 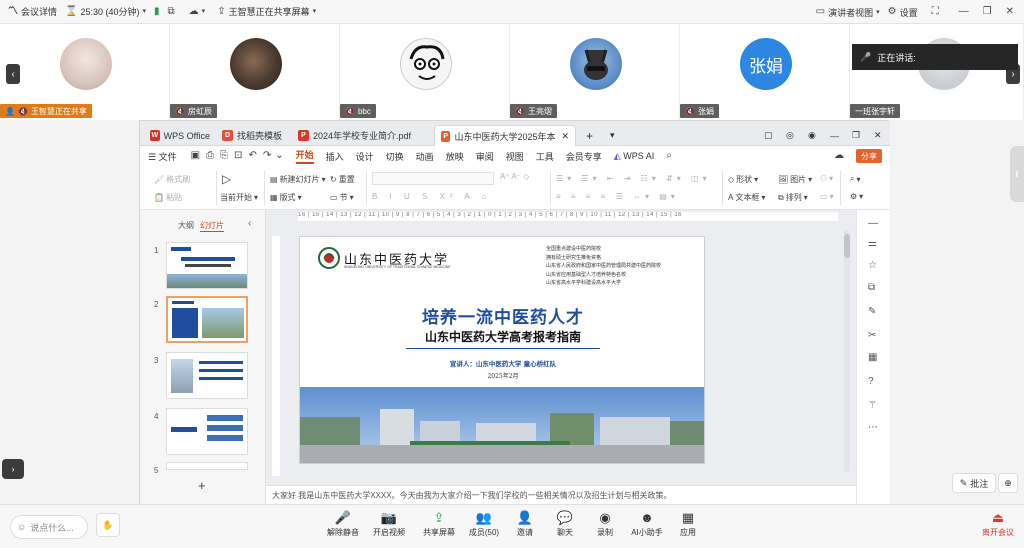 What do you see at coordinates (793, 197) in the screenshot?
I see `arrange-button: ⧉ 排列 ▾` at bounding box center [793, 197].